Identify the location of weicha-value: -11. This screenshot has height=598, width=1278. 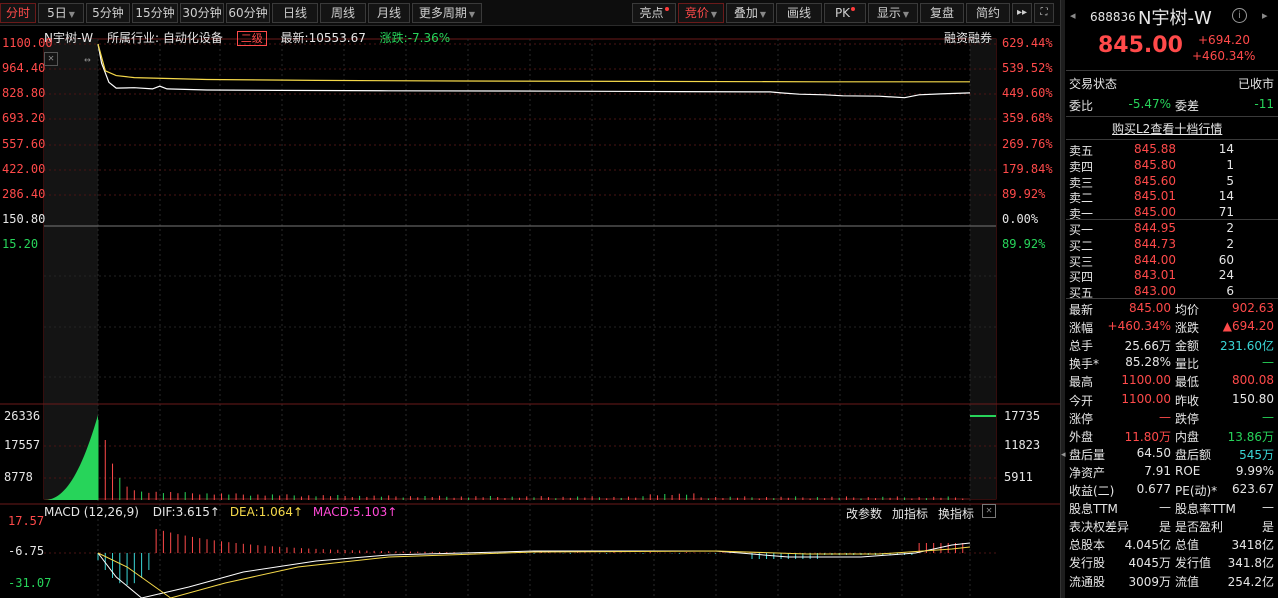
(1264, 104).